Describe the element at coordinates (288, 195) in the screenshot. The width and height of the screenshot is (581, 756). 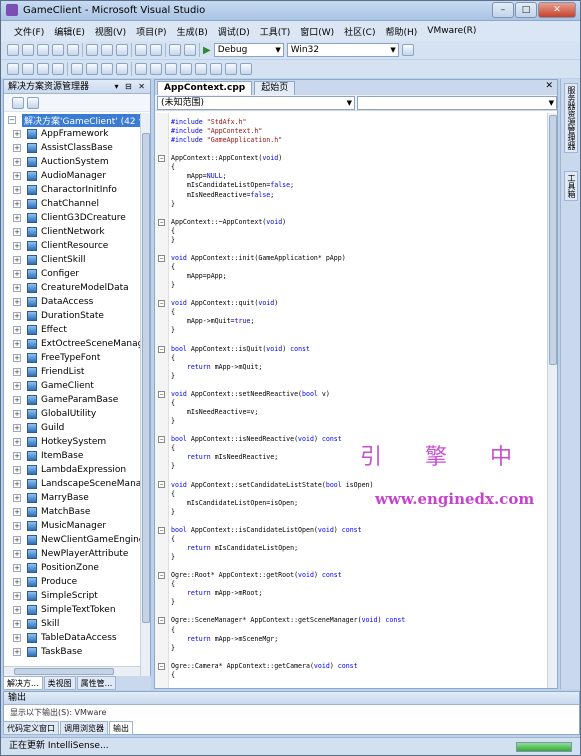
I see `code-line: mIsNeedReactive=false;` at that location.